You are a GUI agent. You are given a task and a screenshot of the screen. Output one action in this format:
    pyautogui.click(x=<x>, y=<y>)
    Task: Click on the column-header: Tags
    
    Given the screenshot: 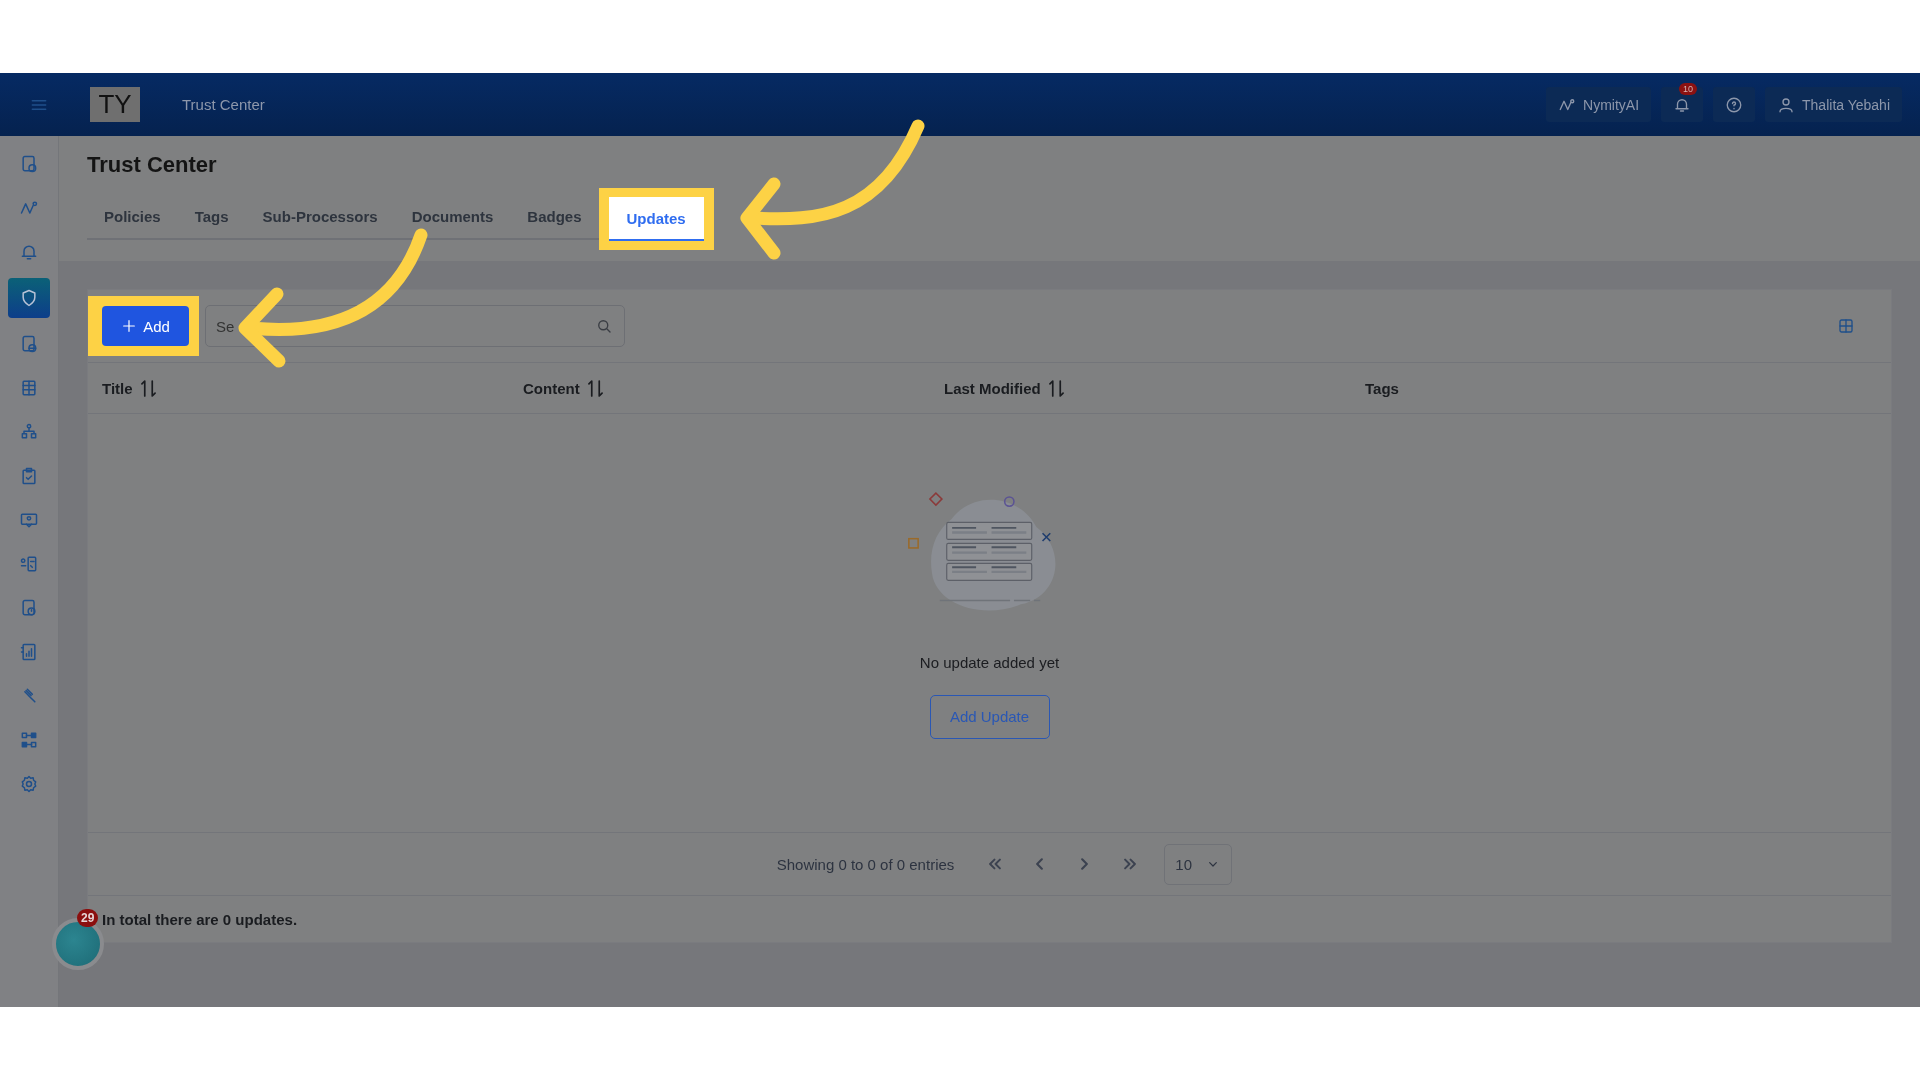 What is the action you would take?
    pyautogui.click(x=1382, y=388)
    